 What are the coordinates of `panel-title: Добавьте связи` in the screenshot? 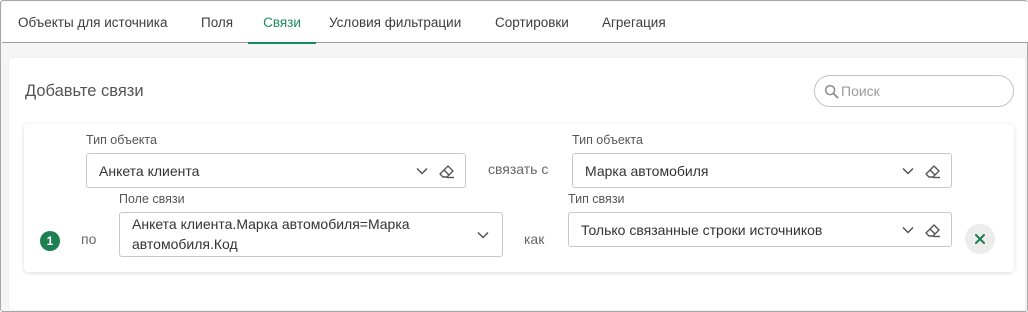 It's located at (84, 91).